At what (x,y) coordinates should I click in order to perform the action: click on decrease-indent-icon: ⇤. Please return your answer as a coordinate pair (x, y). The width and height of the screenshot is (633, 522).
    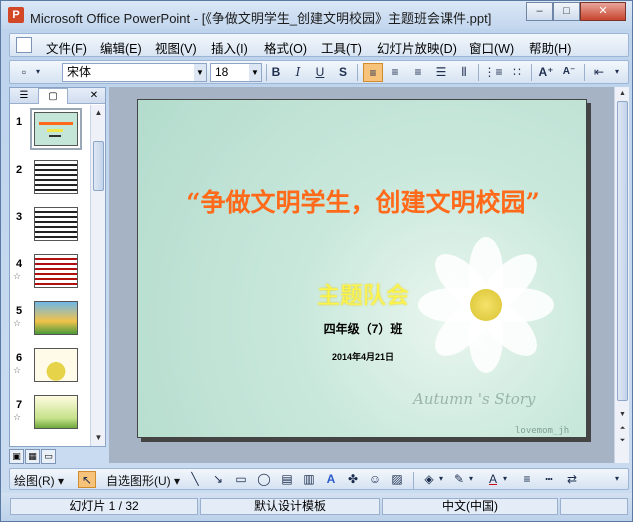
    Looking at the image, I should click on (599, 72).